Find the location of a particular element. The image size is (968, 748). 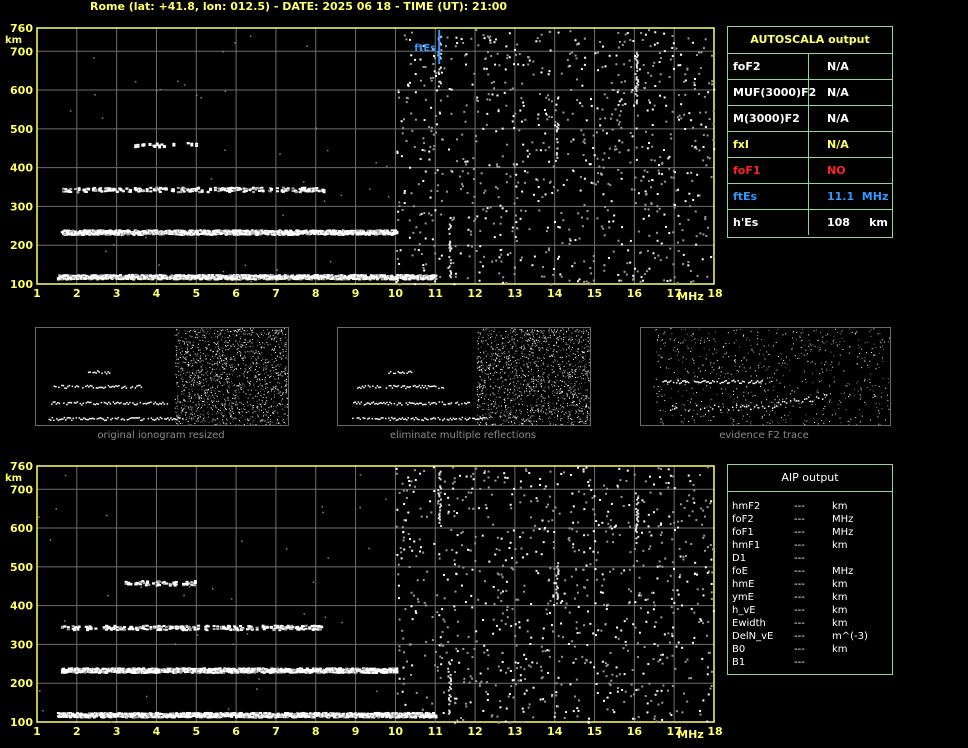

aip-key: DelN_vE is located at coordinates (753, 636).